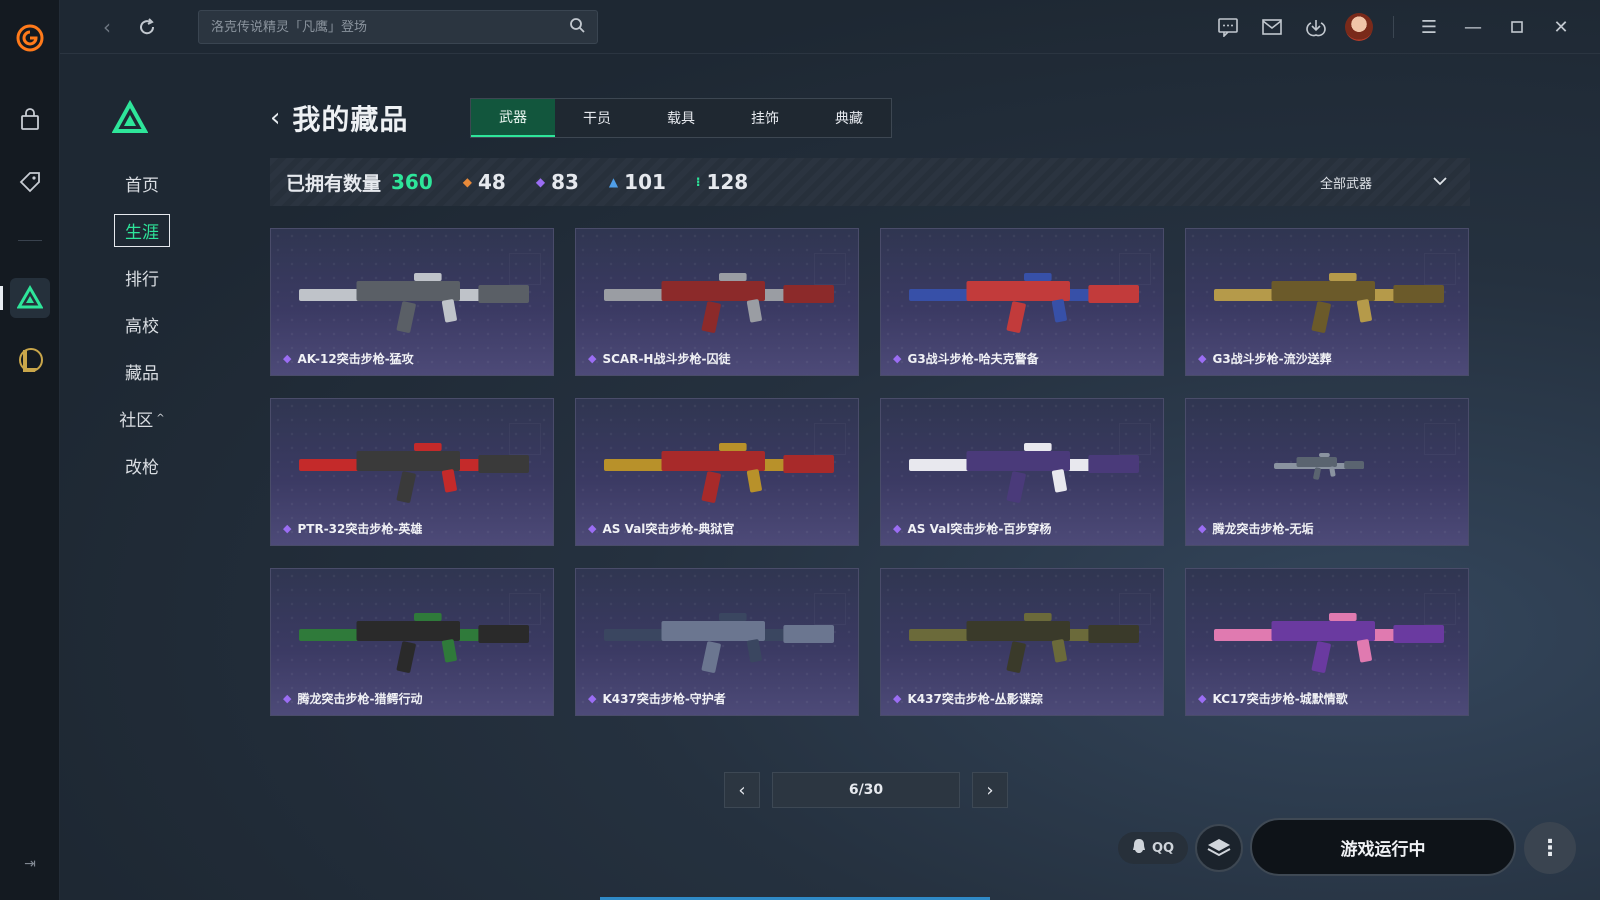  I want to click on side-item-label: 排行, so click(142, 280).